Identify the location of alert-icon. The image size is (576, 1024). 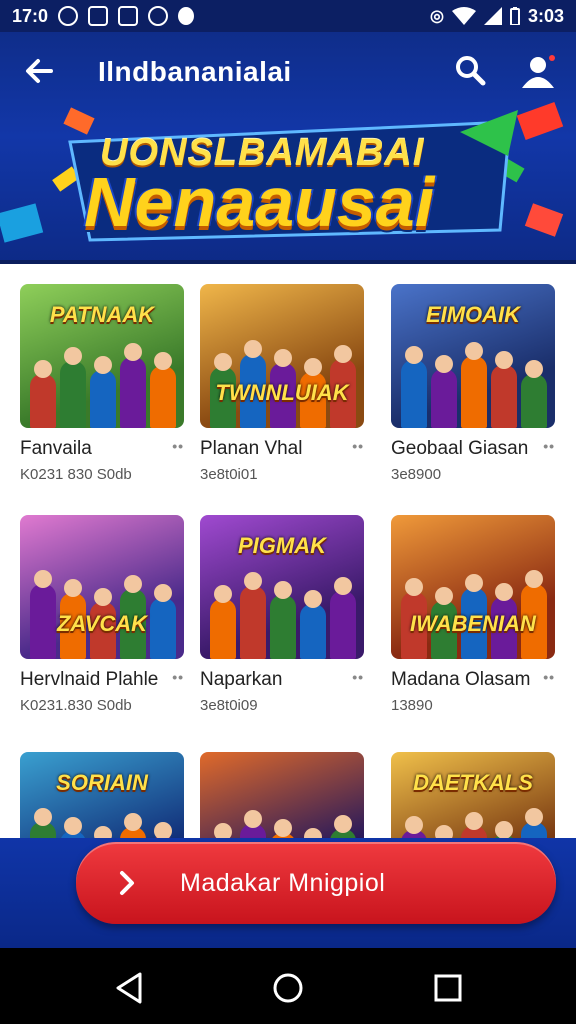
(186, 16).